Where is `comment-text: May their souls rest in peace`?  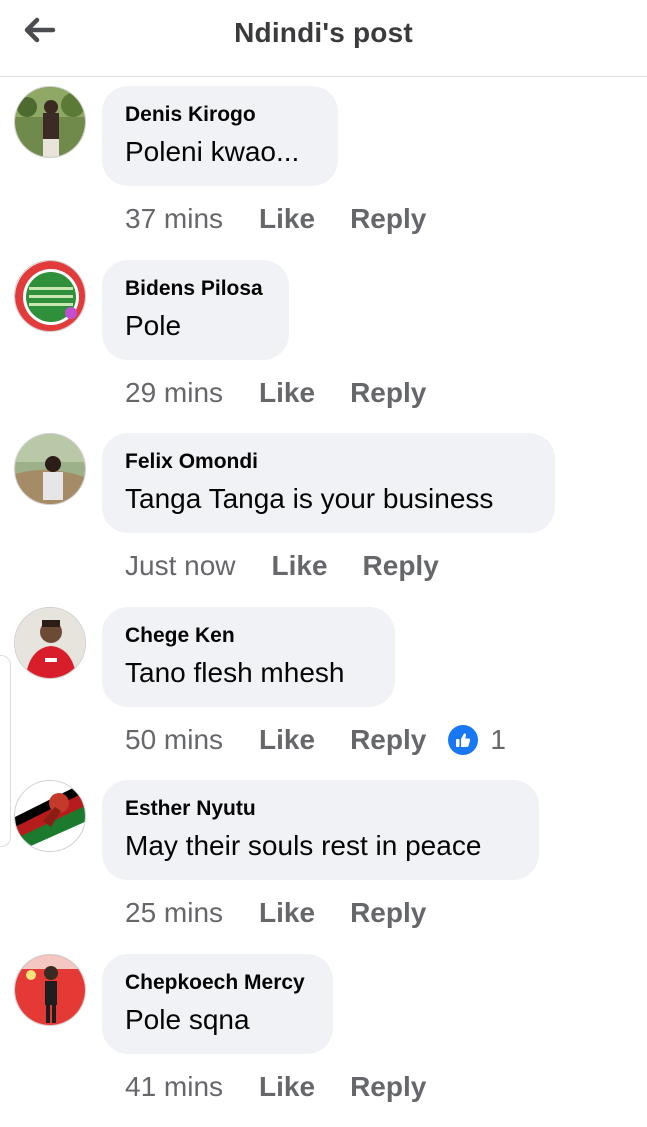 comment-text: May their souls rest in peace is located at coordinates (303, 846).